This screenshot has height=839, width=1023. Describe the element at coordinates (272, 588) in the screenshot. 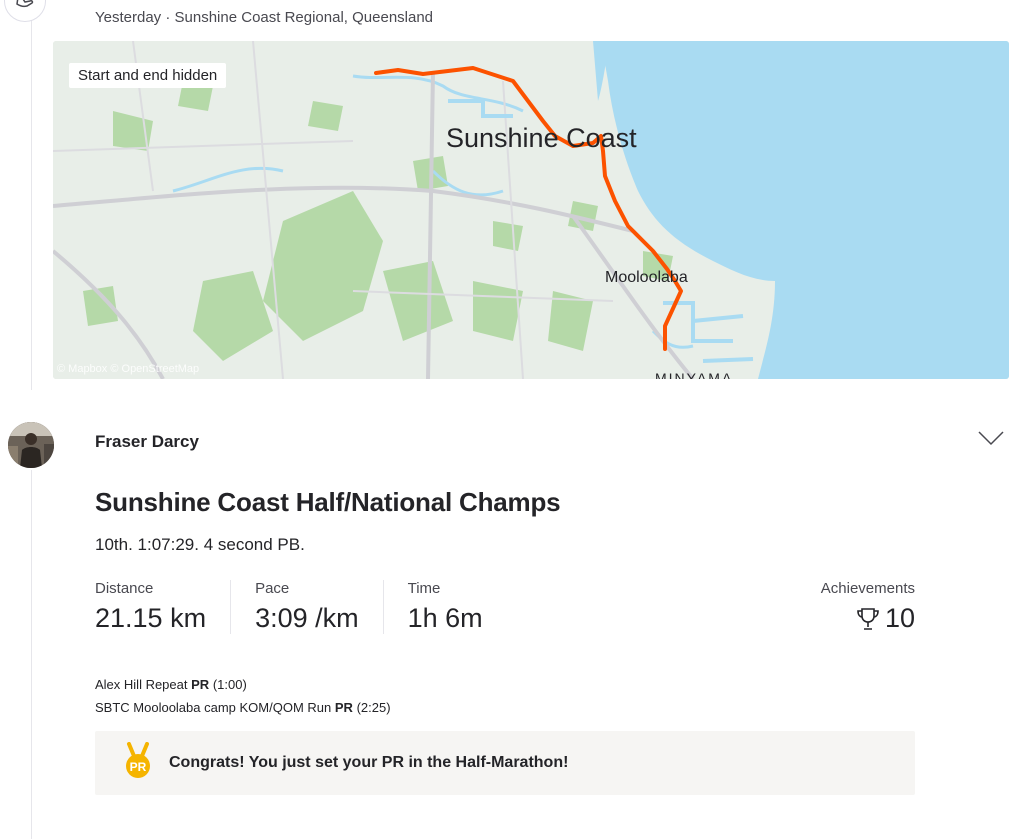

I see `stat-label: Pace` at that location.